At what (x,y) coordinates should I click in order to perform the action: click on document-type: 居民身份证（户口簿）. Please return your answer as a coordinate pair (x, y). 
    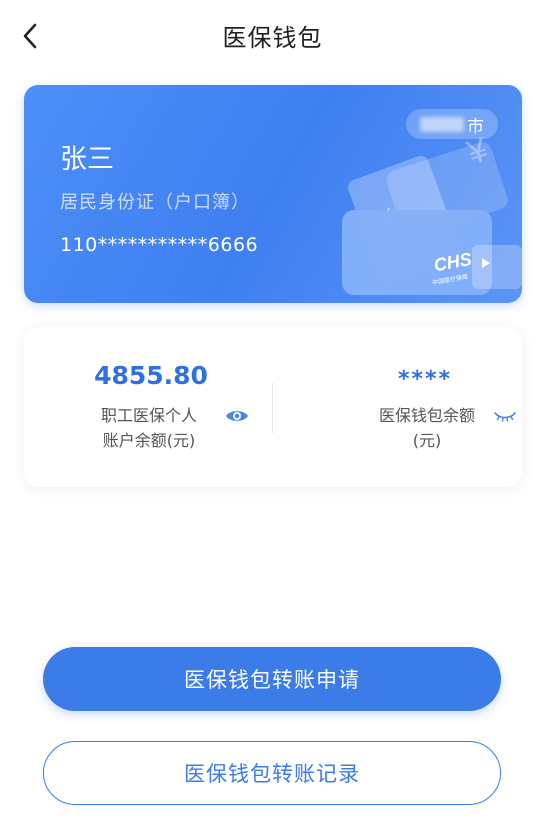
    Looking at the image, I should click on (155, 202).